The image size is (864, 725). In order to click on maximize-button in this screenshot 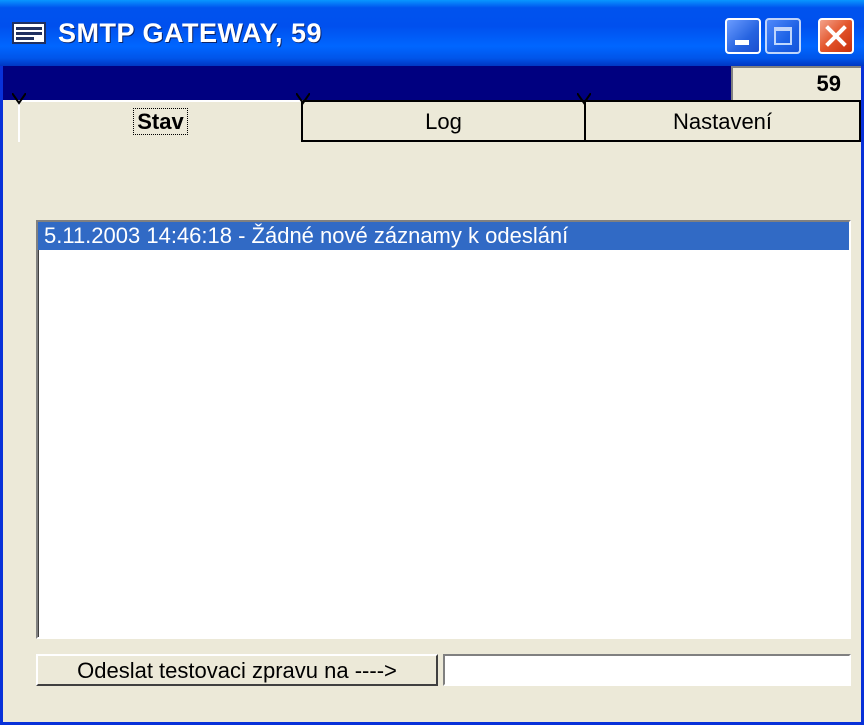, I will do `click(783, 36)`.